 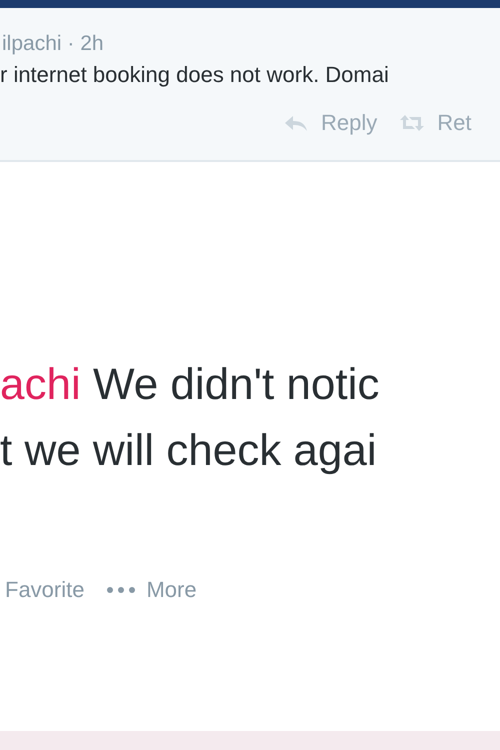 I want to click on retweet-button: Ret, so click(x=435, y=123).